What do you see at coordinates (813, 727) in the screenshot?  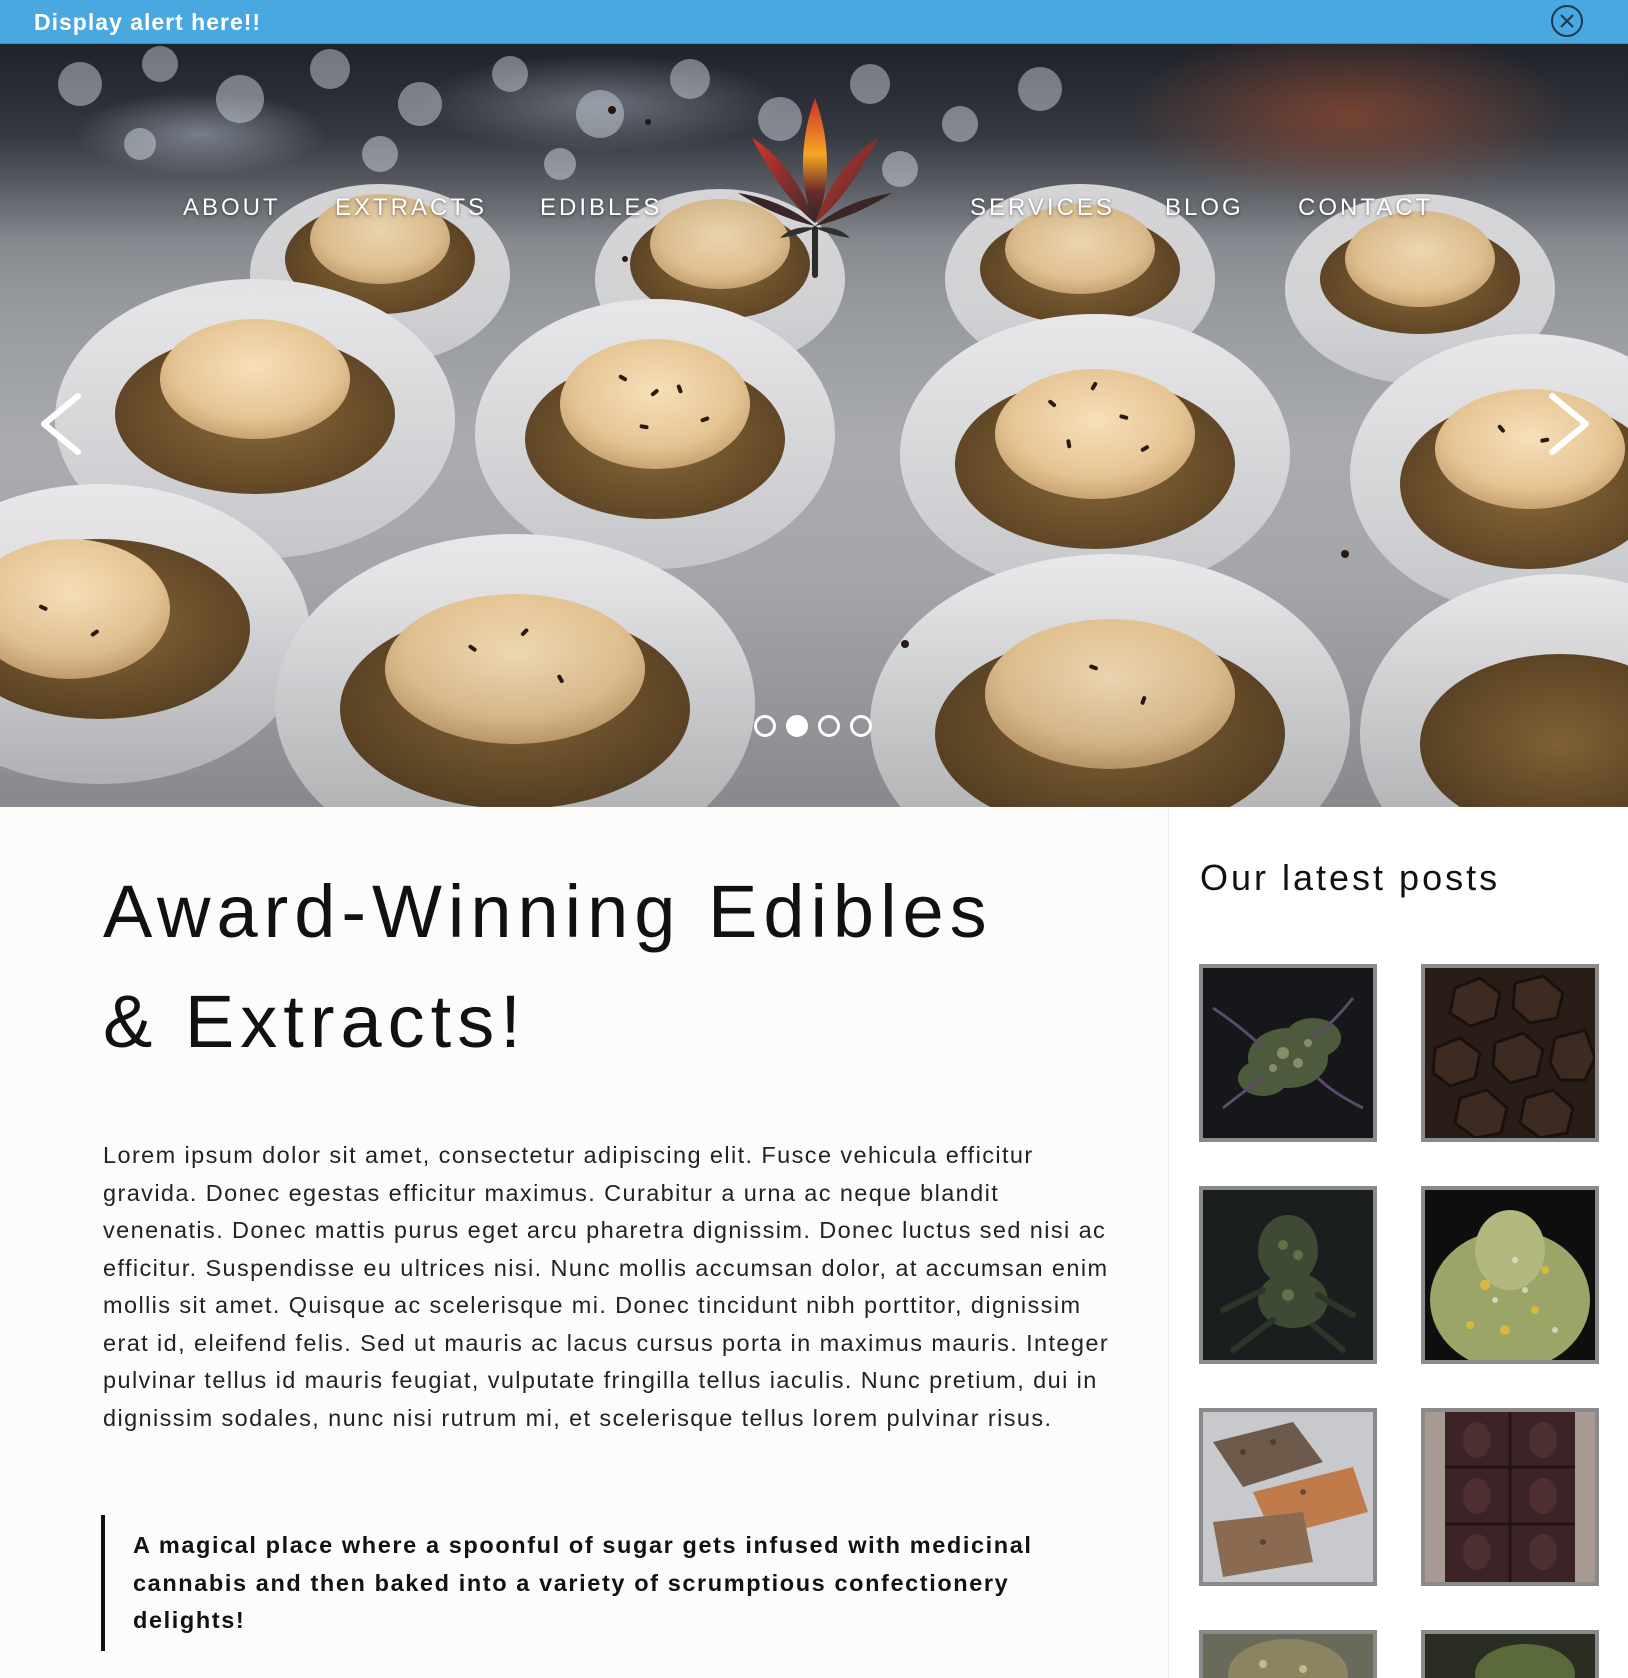 I see `carousel-dots` at bounding box center [813, 727].